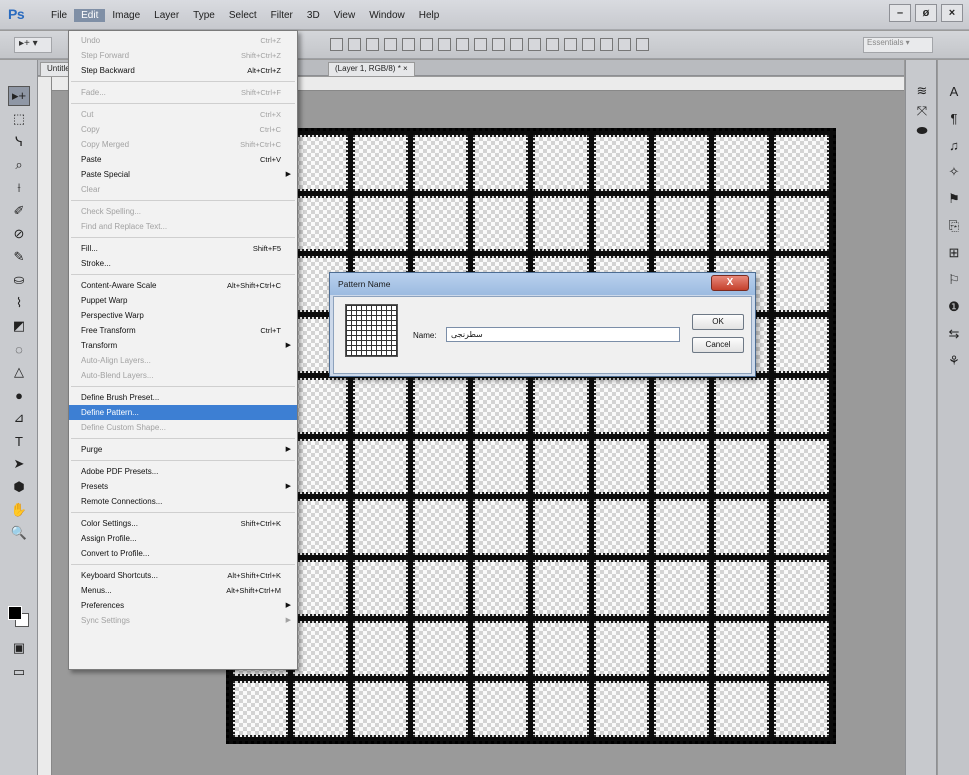  I want to click on menu-item-preferences: Preferences ▶, so click(183, 605).